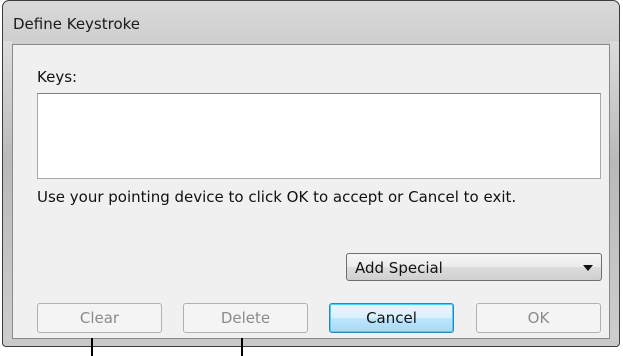 The image size is (623, 356). I want to click on chevron-down-icon, so click(588, 268).